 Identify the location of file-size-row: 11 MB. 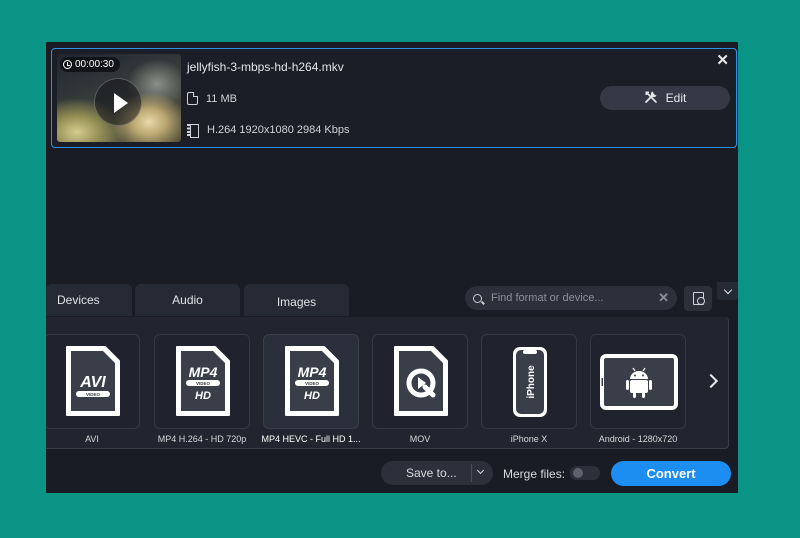
(212, 98).